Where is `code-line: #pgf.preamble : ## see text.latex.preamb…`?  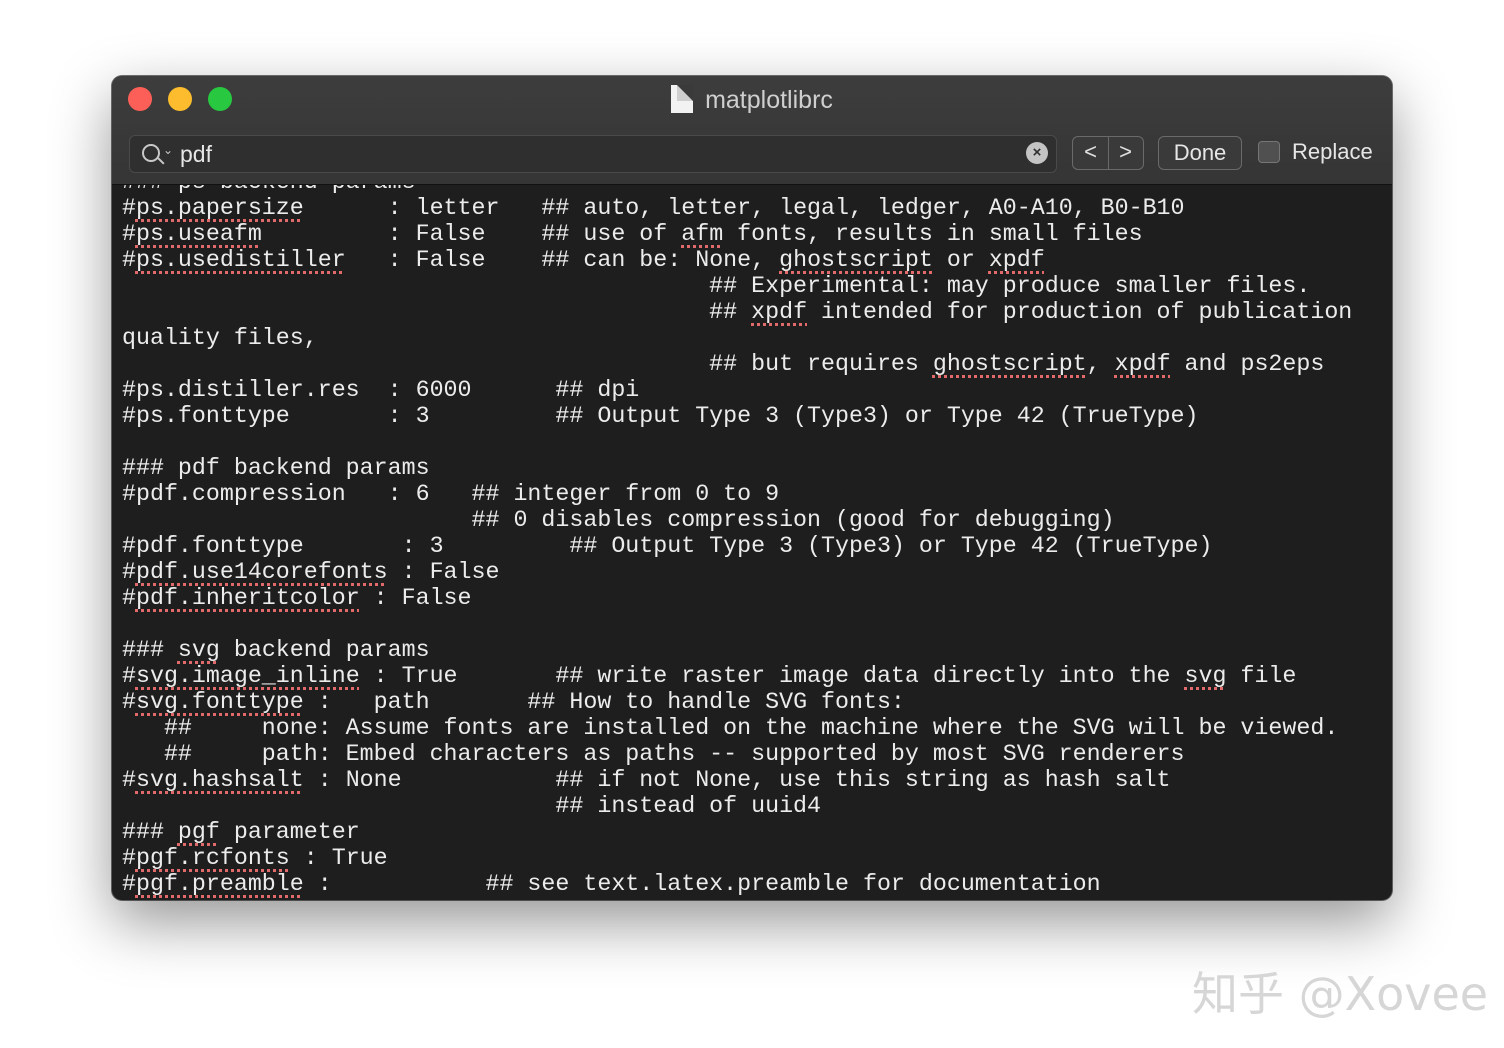
code-line: #pgf.preamble : ## see text.latex.preamb… is located at coordinates (611, 884).